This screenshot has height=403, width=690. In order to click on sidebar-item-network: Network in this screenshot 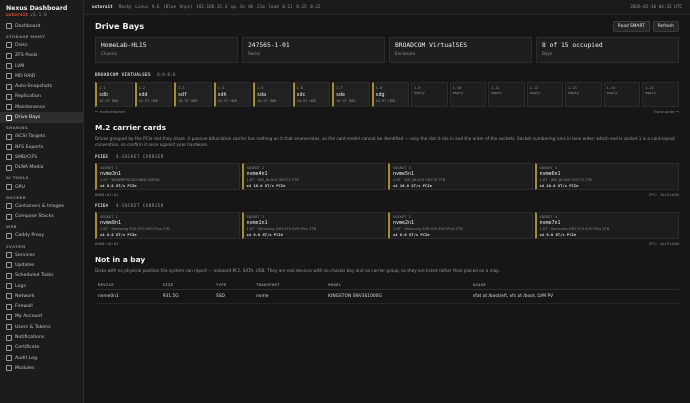, I will do `click(41, 296)`.